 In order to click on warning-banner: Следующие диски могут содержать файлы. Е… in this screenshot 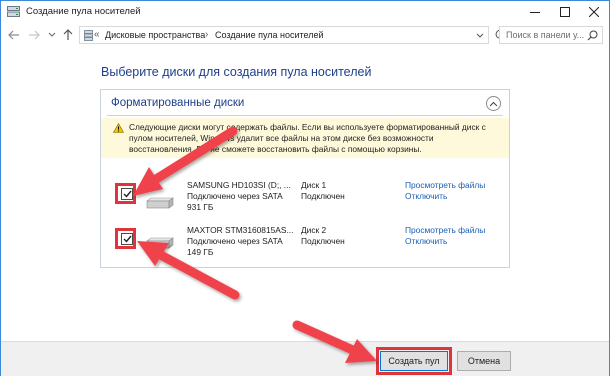, I will do `click(305, 138)`.